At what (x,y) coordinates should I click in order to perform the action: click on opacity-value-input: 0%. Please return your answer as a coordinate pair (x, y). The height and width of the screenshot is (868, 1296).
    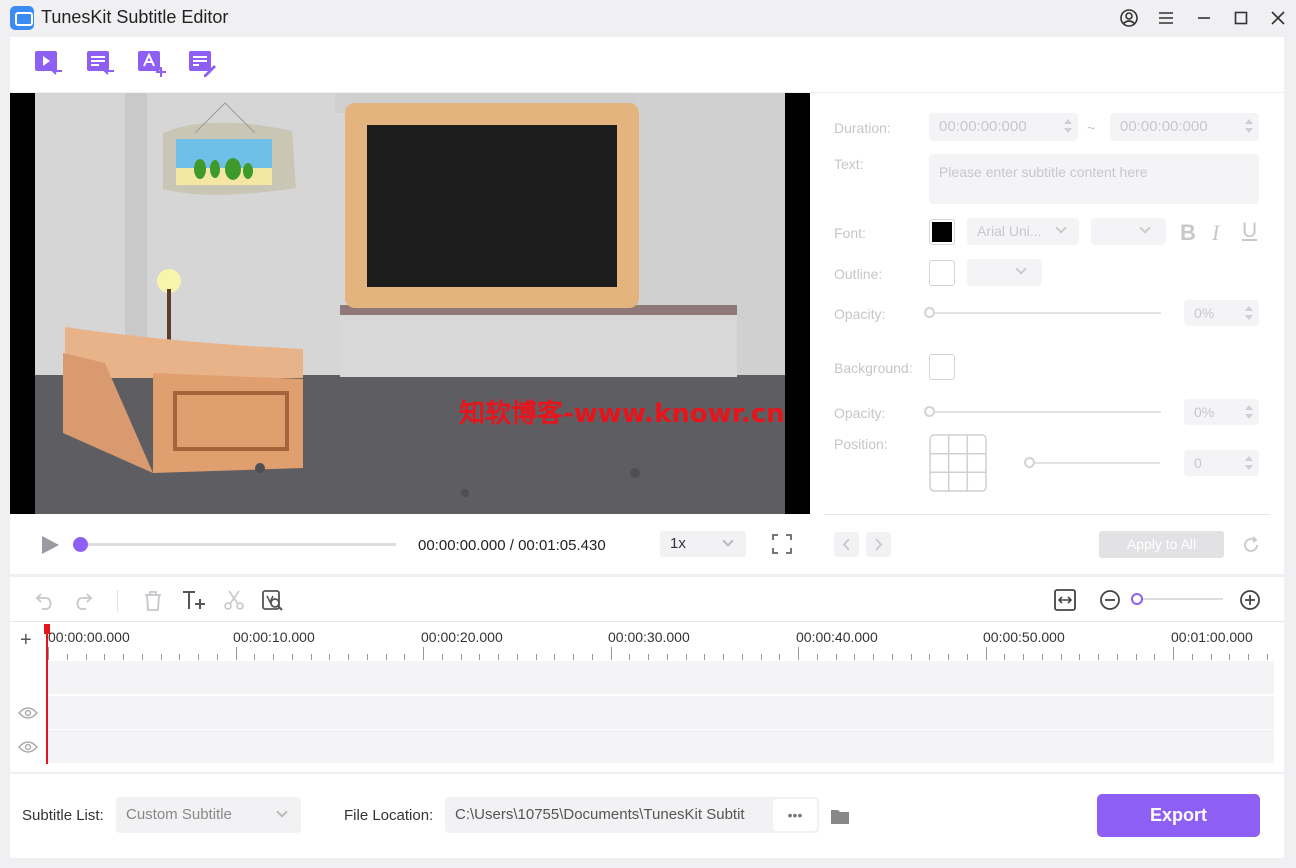
    Looking at the image, I should click on (1221, 313).